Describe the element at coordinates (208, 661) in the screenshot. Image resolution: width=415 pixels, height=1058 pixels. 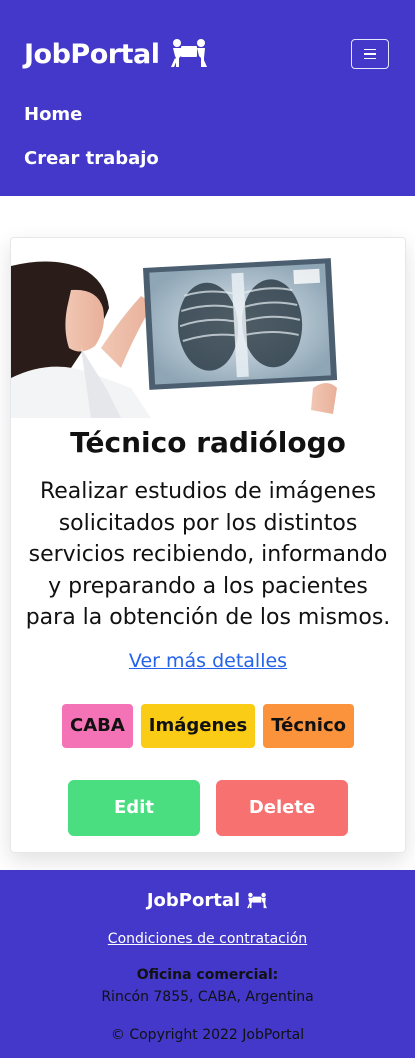
I see `details-link: Ver más detalles` at that location.